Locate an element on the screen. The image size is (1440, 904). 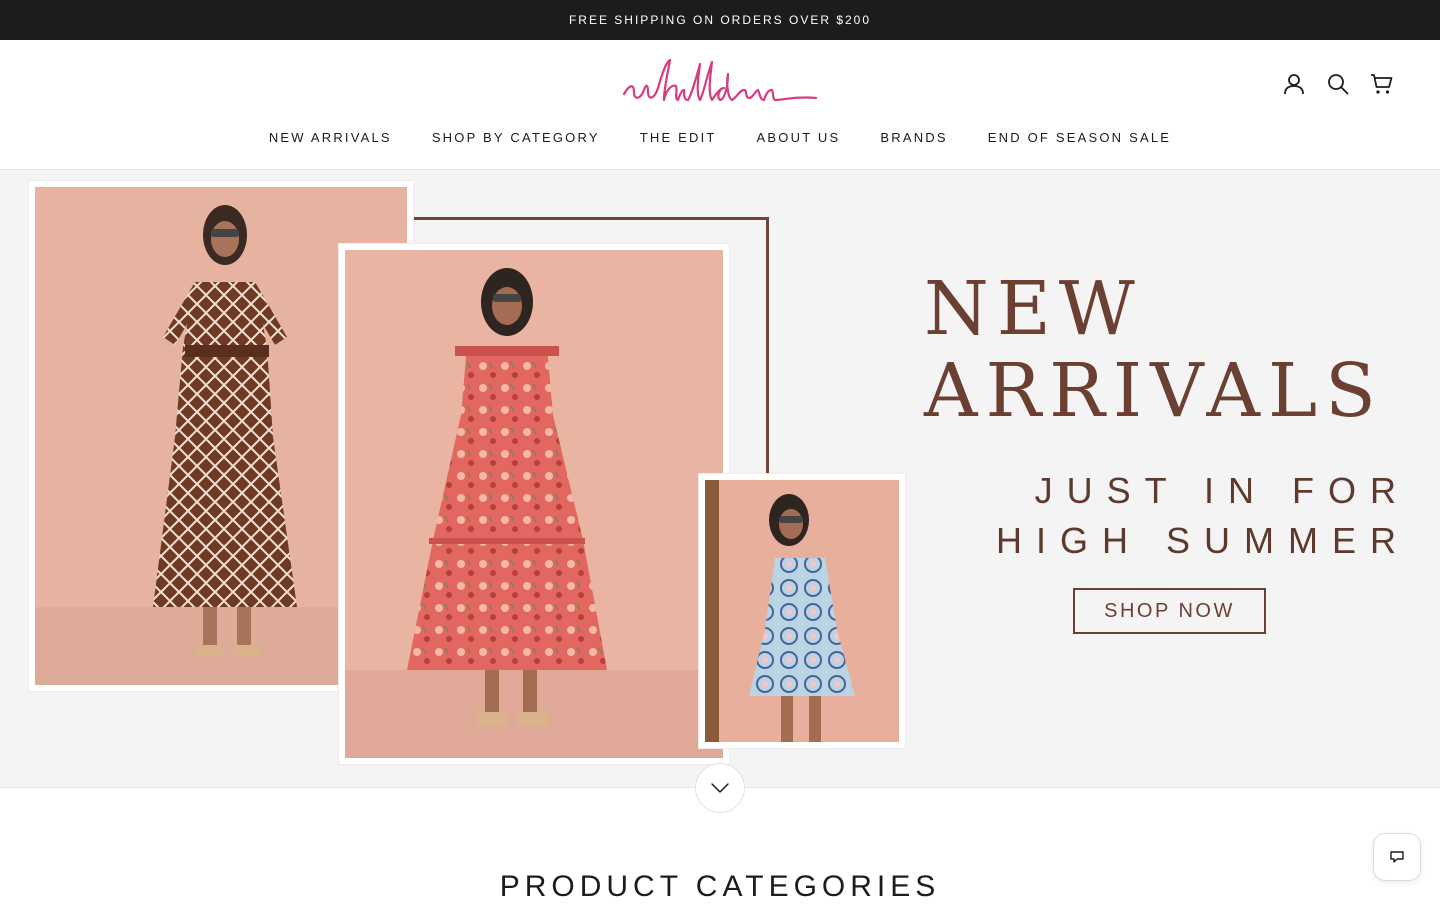
announcement-bar: FREE SHIPPING ON ORDERS OVER $200 is located at coordinates (720, 20).